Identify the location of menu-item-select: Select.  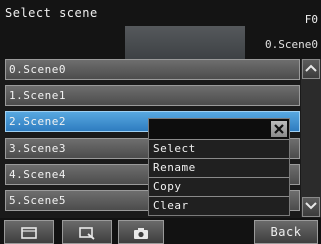
(219, 148).